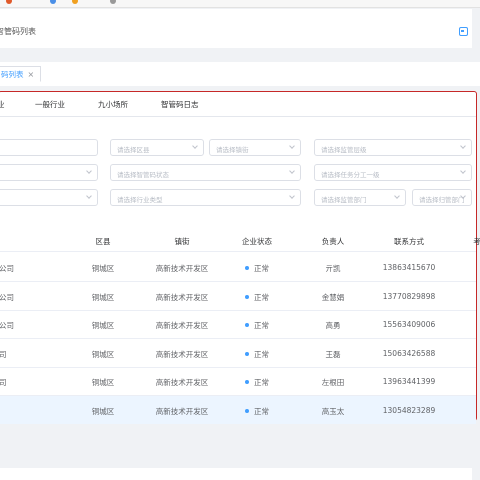 The width and height of the screenshot is (480, 480). What do you see at coordinates (238, 104) in the screenshot?
I see `category-tabs: 业 一般行业 九小场所 智管码日志` at bounding box center [238, 104].